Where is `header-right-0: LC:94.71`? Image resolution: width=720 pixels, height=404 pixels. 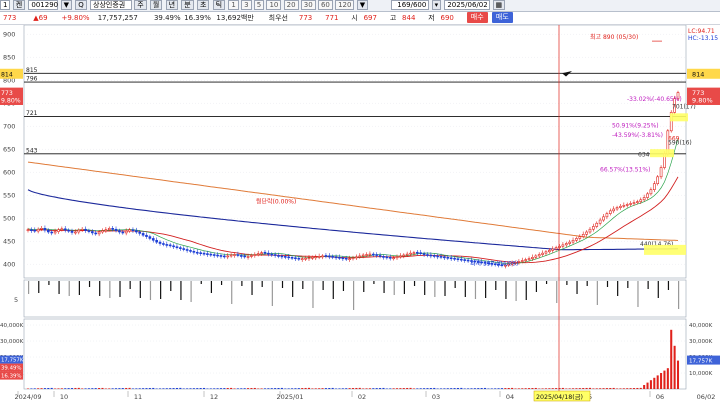
header-right-0: LC:94.71 is located at coordinates (701, 31).